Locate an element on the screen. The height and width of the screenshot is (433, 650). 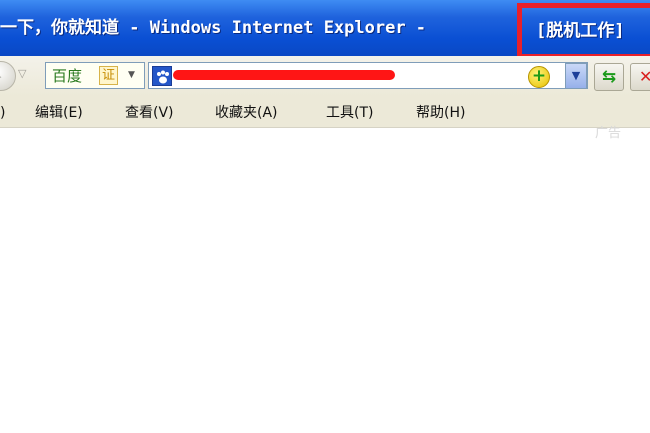
search-box: 百度 证 ▼ is located at coordinates (95, 75).